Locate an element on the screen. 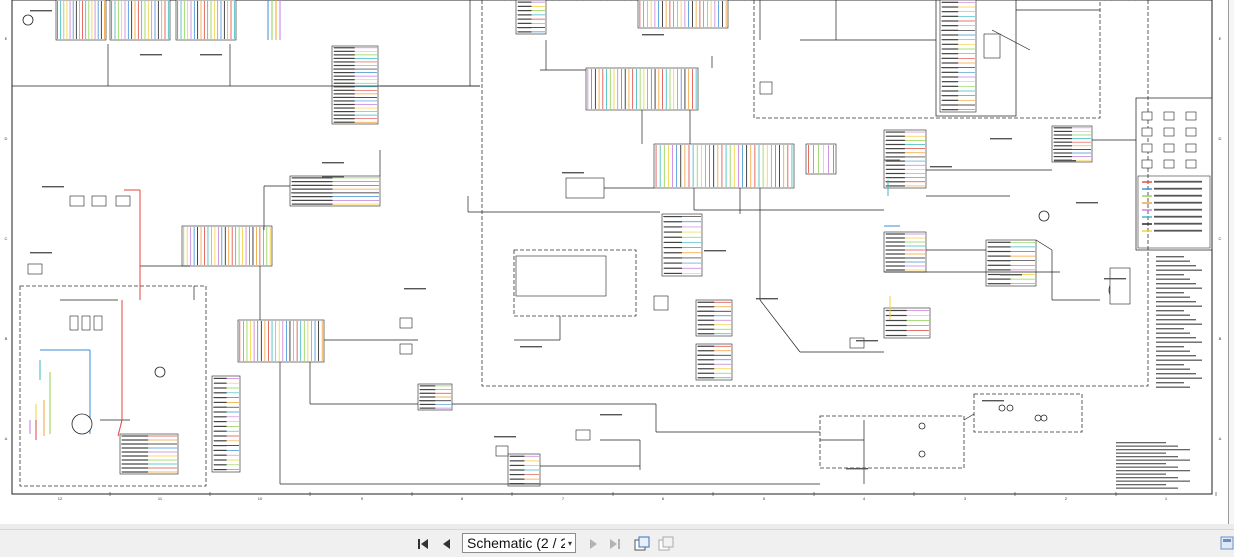 The image size is (1234, 557). grid-column-label: 1 is located at coordinates (1166, 498).